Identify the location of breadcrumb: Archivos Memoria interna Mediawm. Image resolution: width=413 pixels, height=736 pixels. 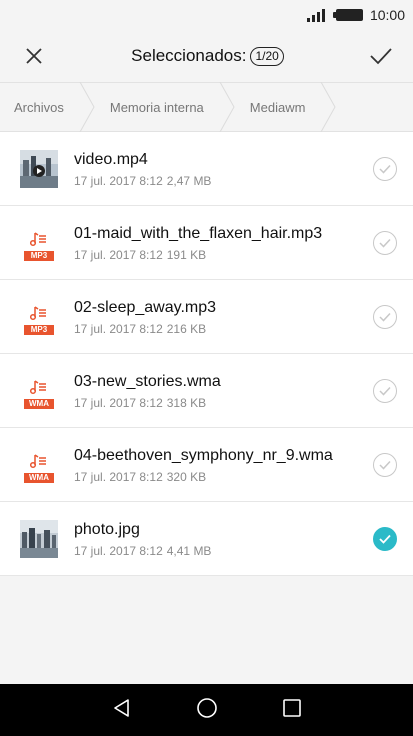
(206, 107).